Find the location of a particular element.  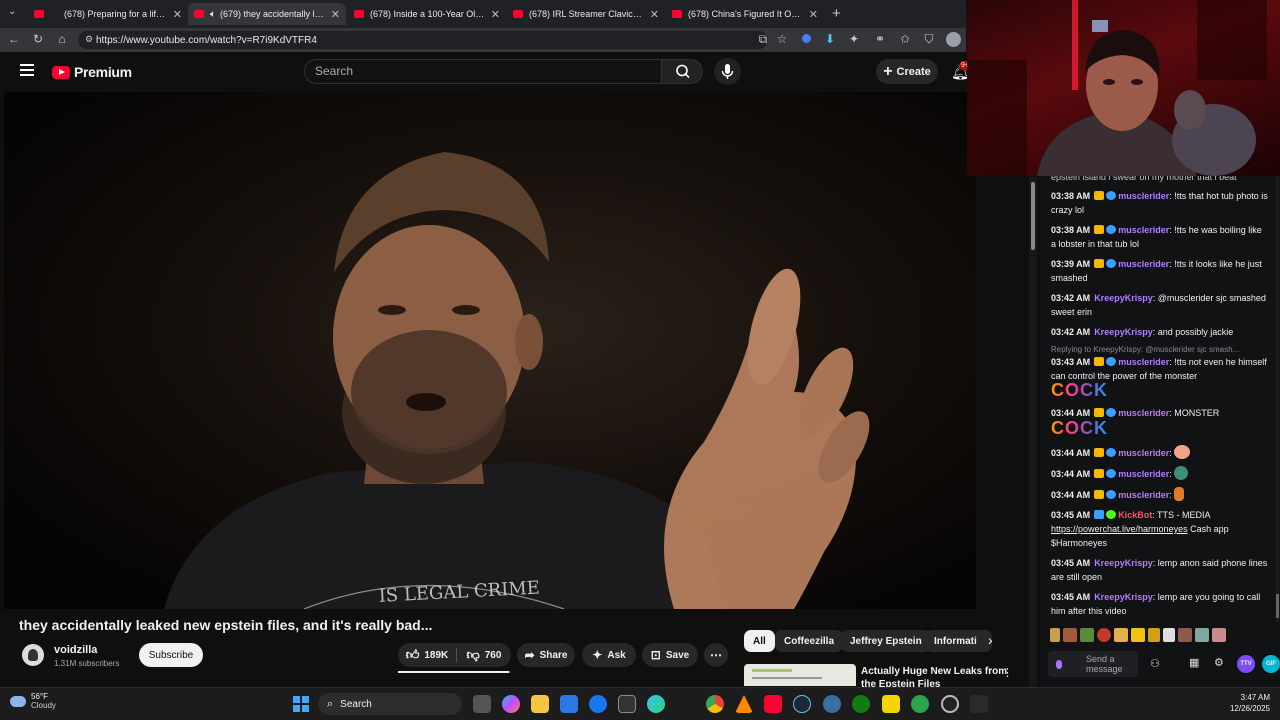

chat-scrollbar is located at coordinates (1277, 399).